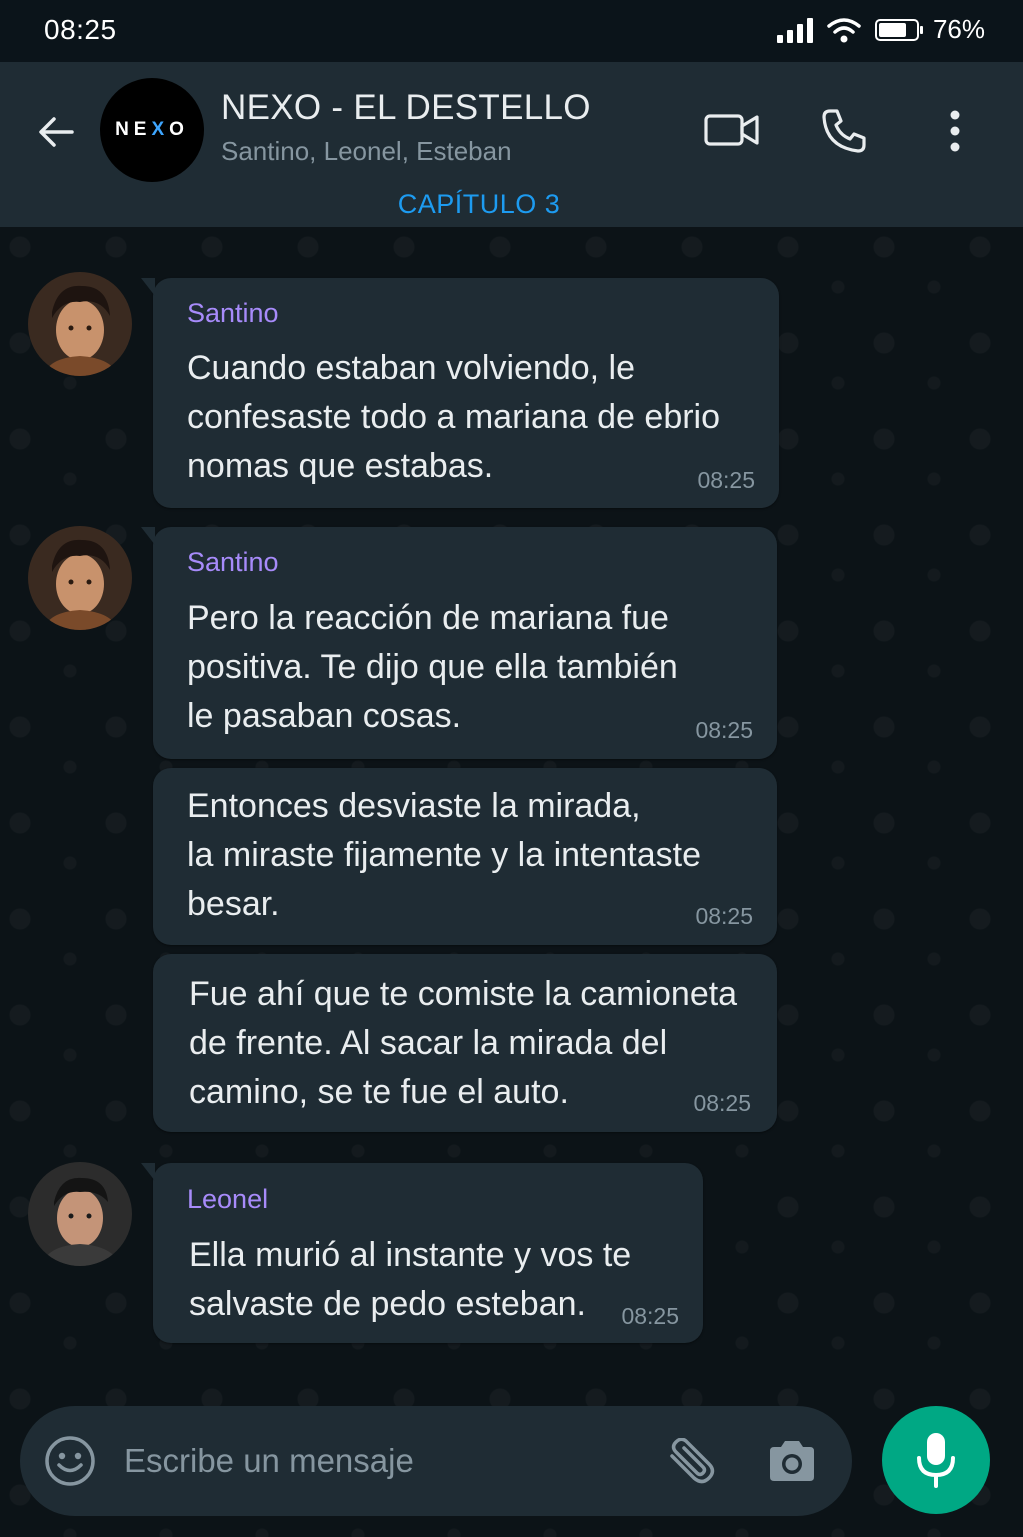 Image resolution: width=1023 pixels, height=1537 pixels. I want to click on mic-icon, so click(936, 1460).